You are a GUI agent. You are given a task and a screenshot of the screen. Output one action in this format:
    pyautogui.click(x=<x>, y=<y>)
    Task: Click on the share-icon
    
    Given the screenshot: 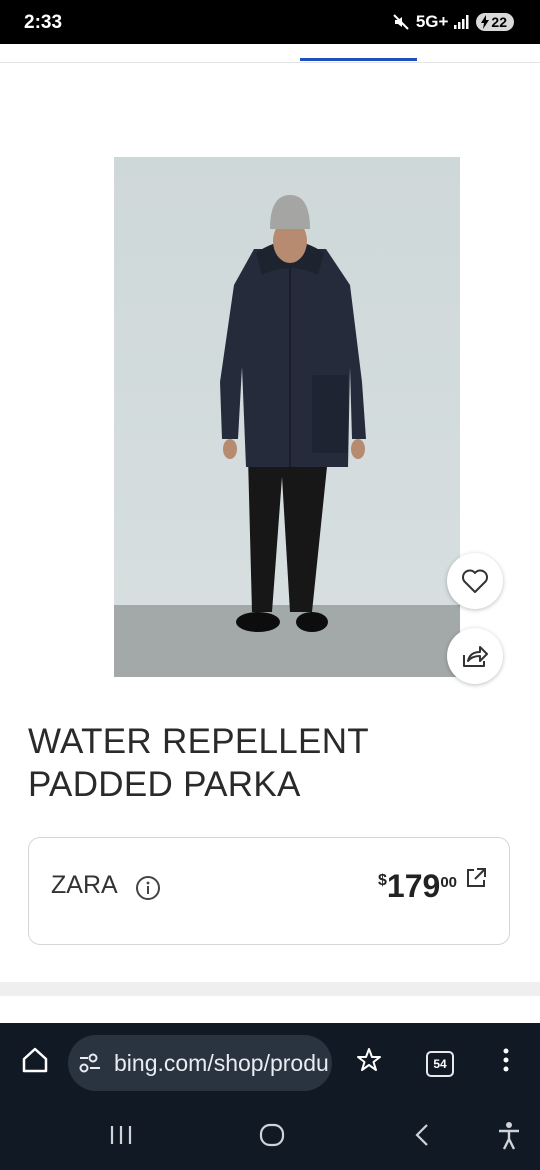 What is the action you would take?
    pyautogui.click(x=475, y=656)
    